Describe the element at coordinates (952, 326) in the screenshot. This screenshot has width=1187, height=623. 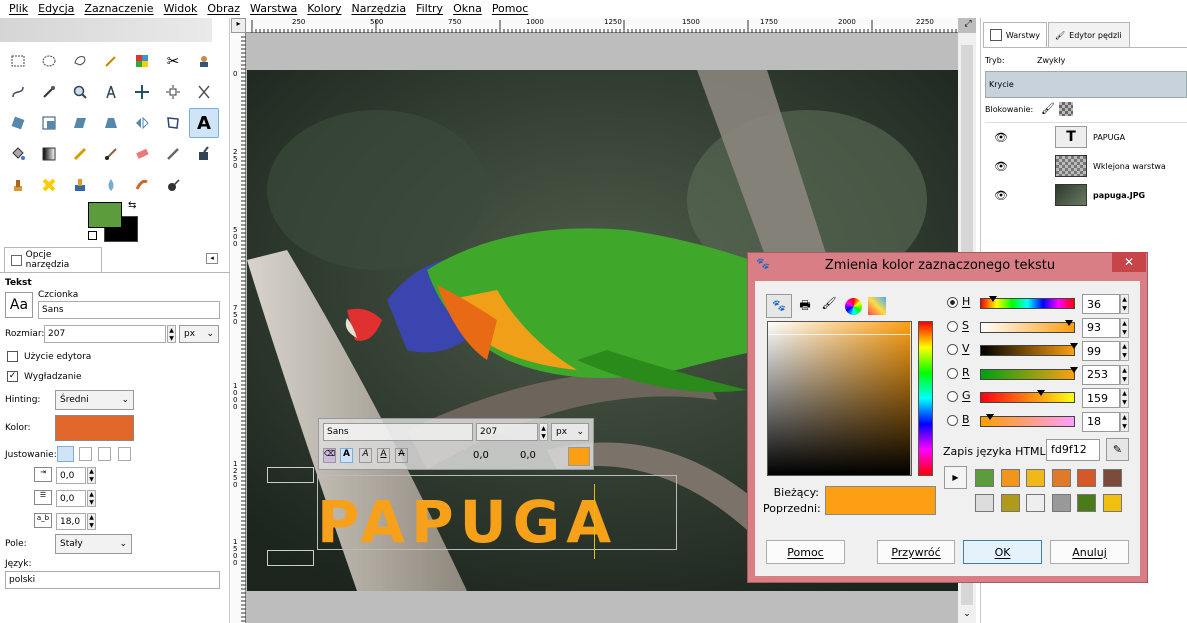
I see `channel-radio-s` at that location.